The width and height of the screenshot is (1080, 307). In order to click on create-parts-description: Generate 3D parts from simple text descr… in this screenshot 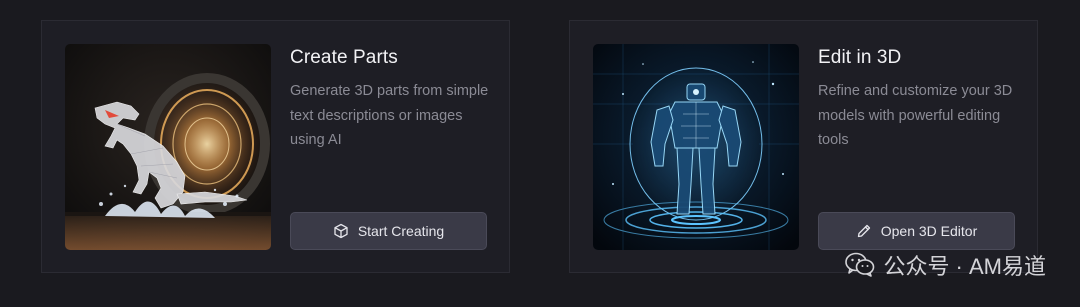, I will do `click(389, 115)`.